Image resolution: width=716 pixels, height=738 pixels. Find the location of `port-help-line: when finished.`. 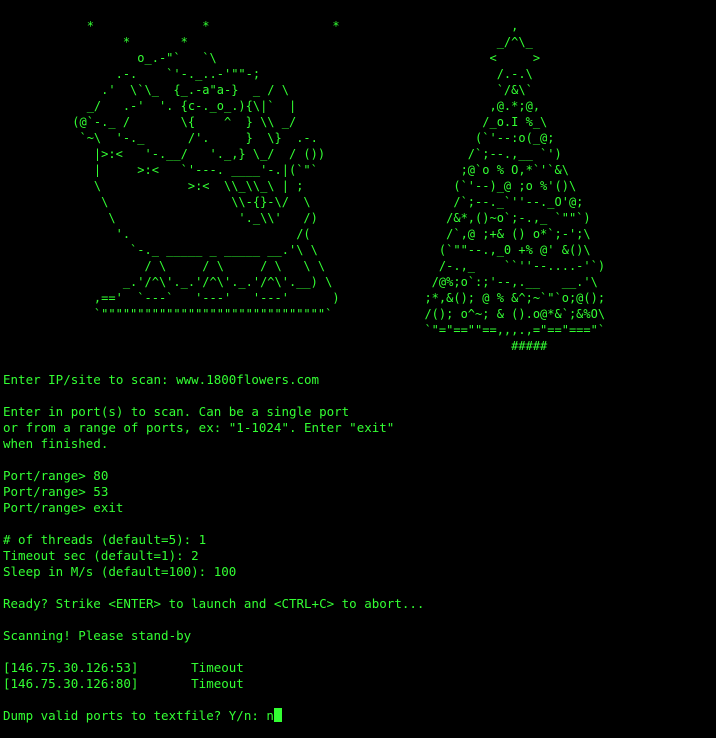

port-help-line: when finished. is located at coordinates (56, 443).